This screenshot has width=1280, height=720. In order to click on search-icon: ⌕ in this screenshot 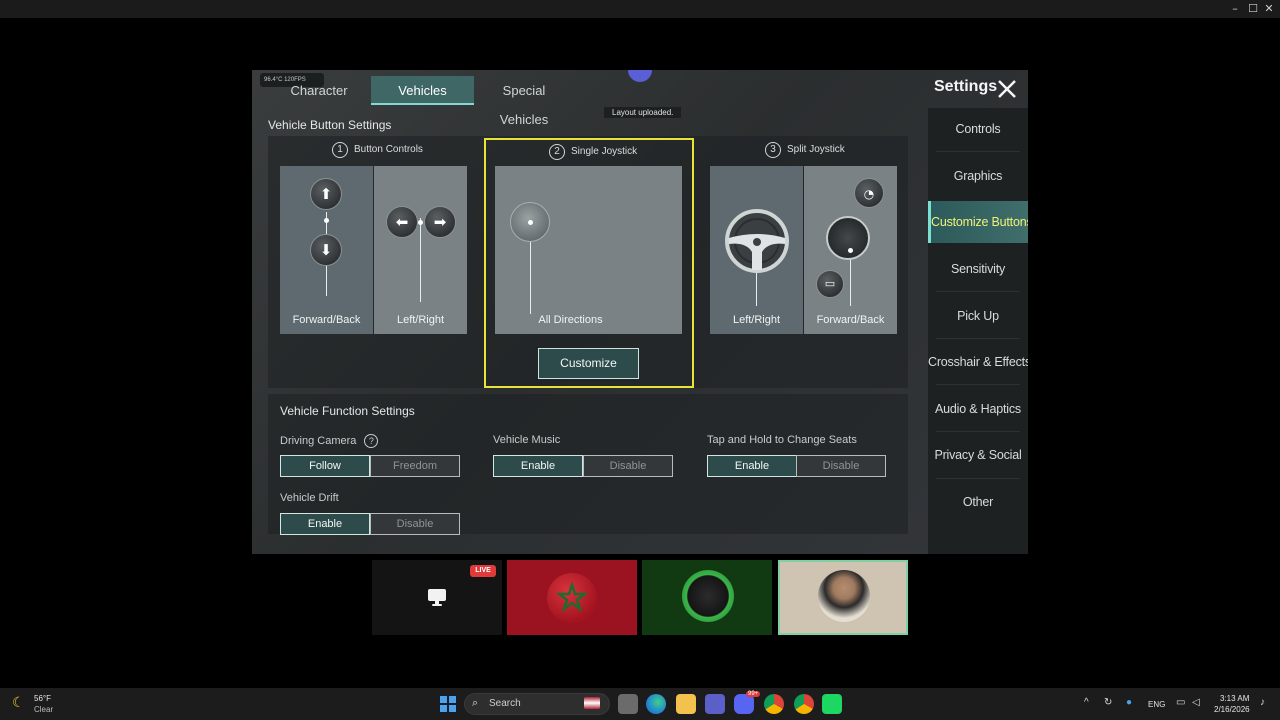, I will do `click(475, 702)`.